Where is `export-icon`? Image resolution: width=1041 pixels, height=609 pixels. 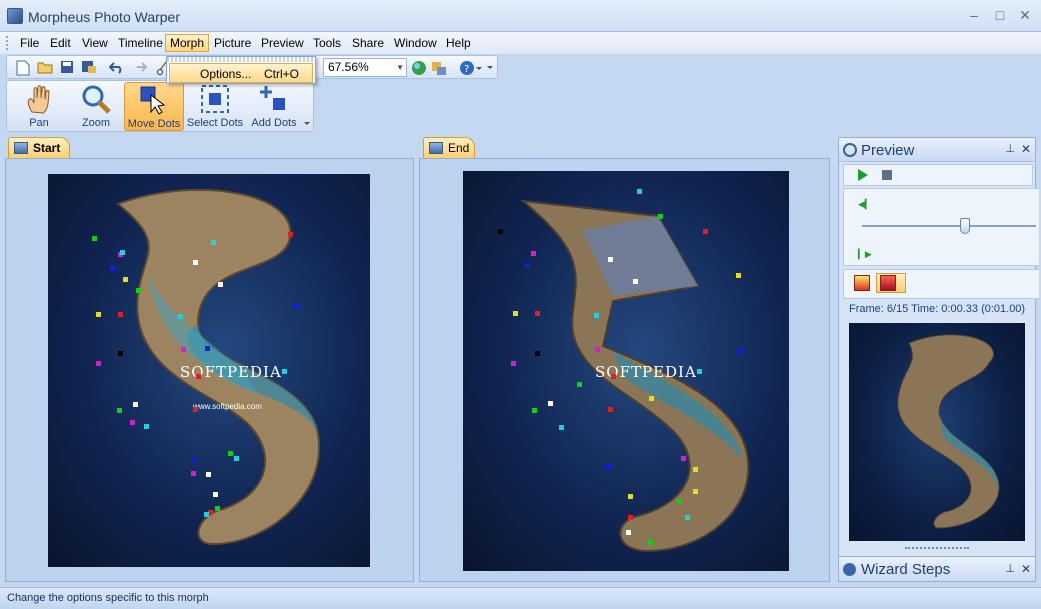
export-icon is located at coordinates (439, 68).